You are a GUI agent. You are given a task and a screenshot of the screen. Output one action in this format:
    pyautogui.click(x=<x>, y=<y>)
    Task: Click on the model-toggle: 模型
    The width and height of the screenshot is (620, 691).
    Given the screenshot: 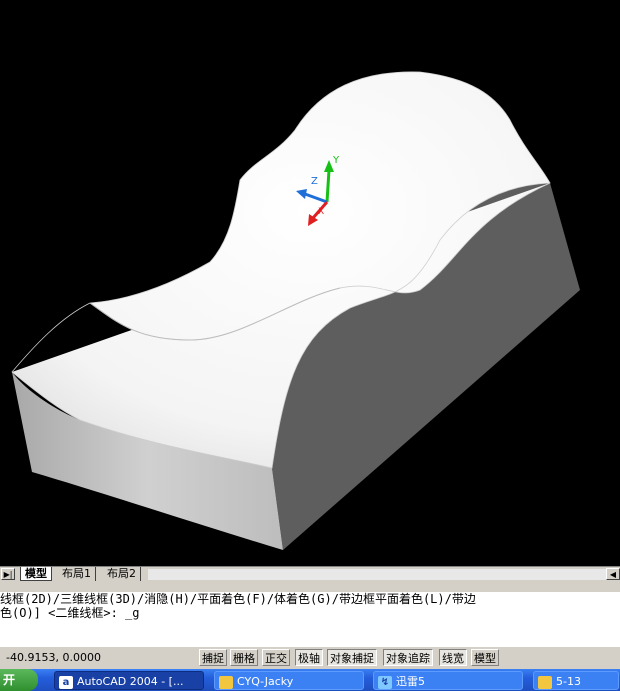 What is the action you would take?
    pyautogui.click(x=485, y=657)
    